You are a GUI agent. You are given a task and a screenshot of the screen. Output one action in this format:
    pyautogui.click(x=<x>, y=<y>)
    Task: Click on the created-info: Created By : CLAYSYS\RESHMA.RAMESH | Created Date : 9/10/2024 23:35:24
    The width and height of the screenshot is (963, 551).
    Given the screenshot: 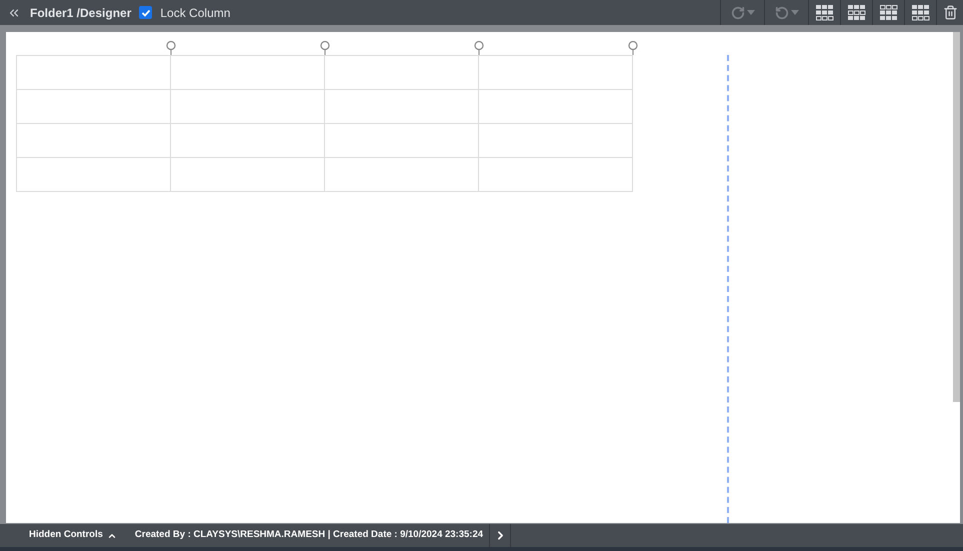 What is the action you would take?
    pyautogui.click(x=309, y=535)
    